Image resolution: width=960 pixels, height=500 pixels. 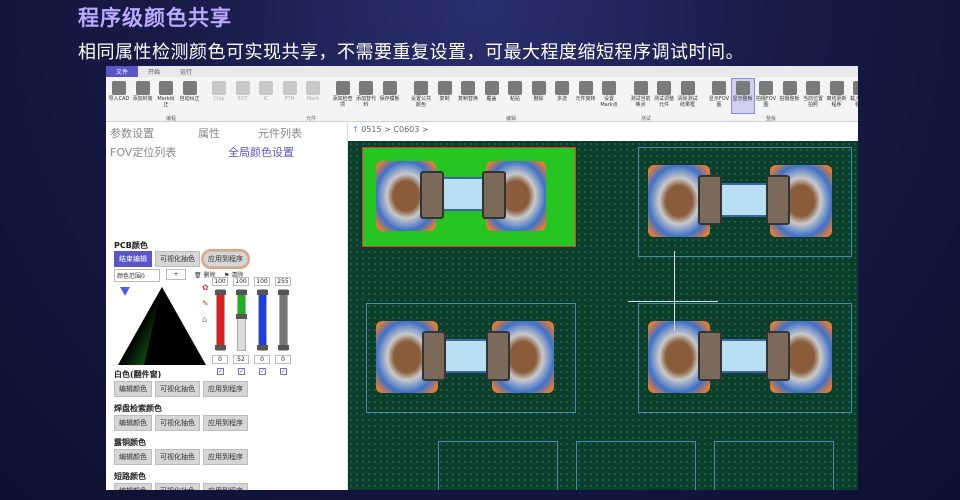 I want to click on ribbon-button-label: 保存模板, so click(x=389, y=99).